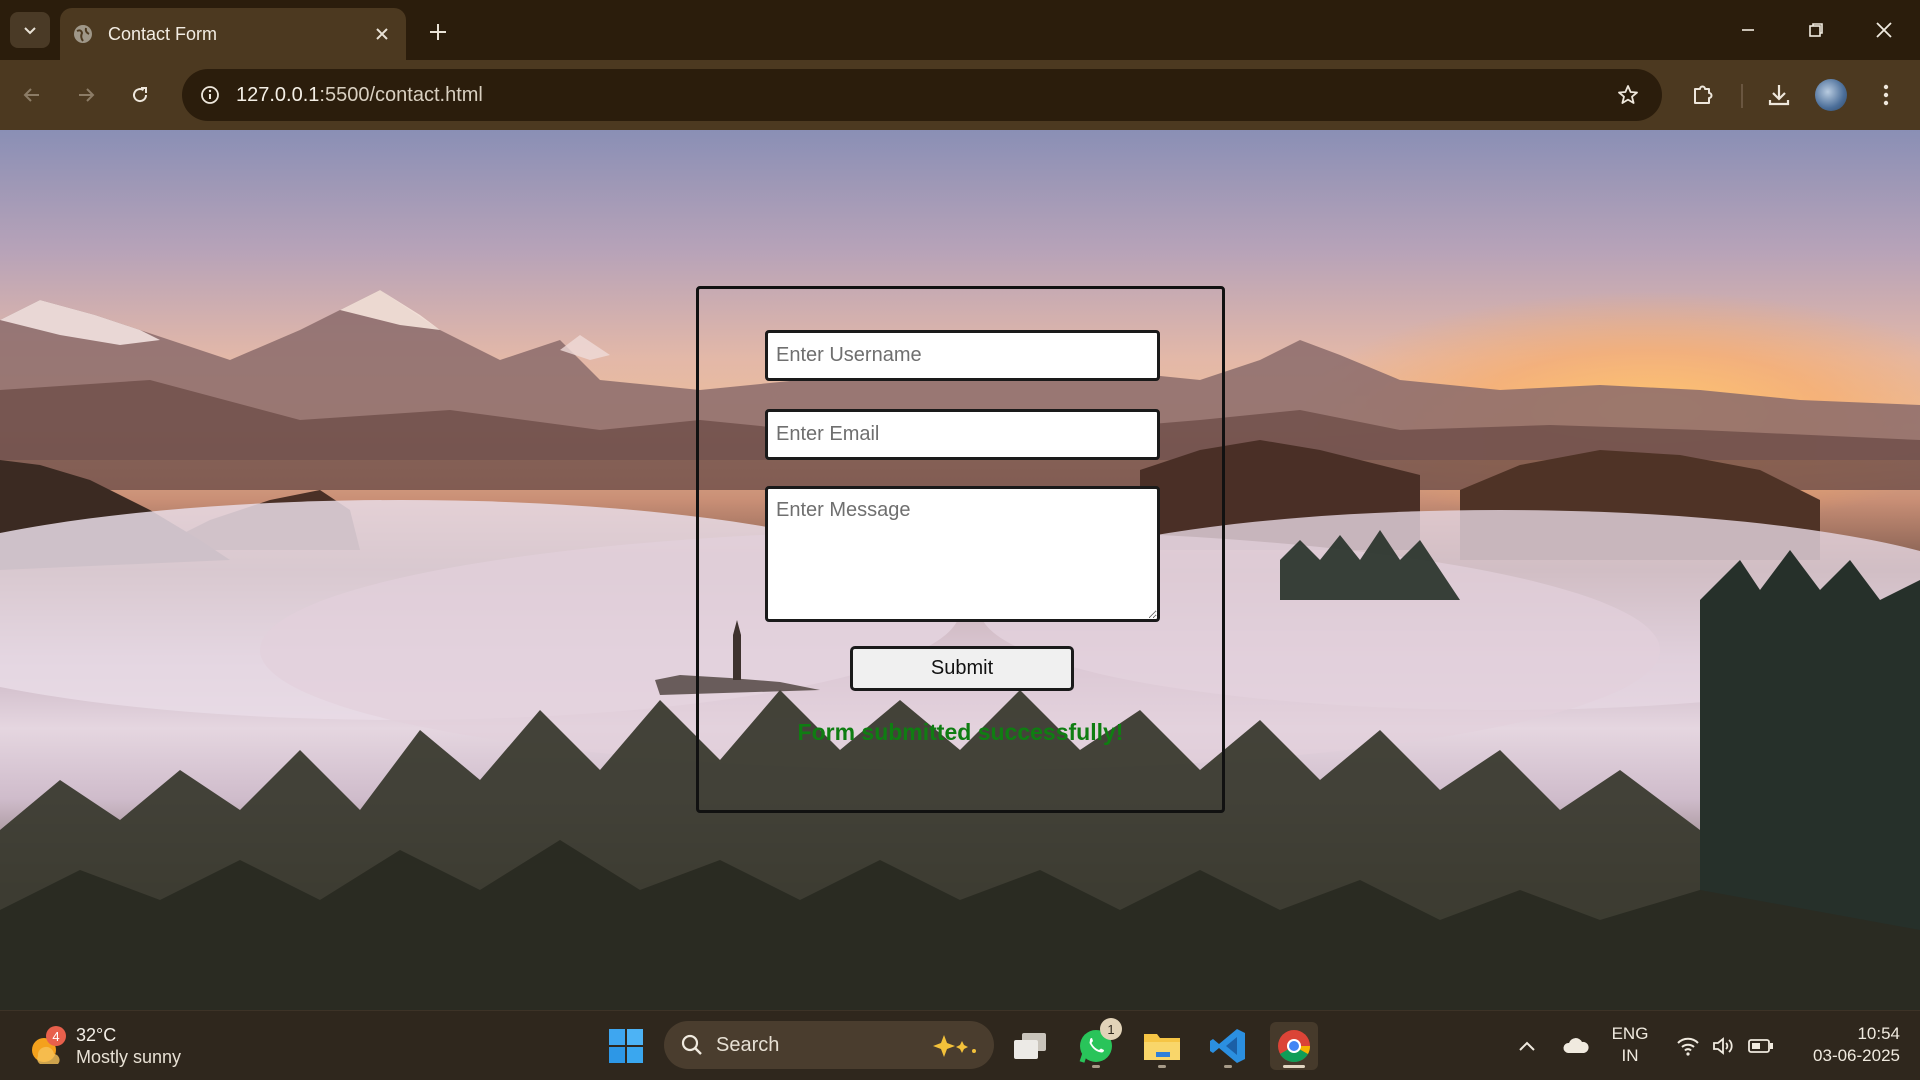 The width and height of the screenshot is (1920, 1080). Describe the element at coordinates (960, 732) in the screenshot. I see `success-message: Form submitted successfully!` at that location.